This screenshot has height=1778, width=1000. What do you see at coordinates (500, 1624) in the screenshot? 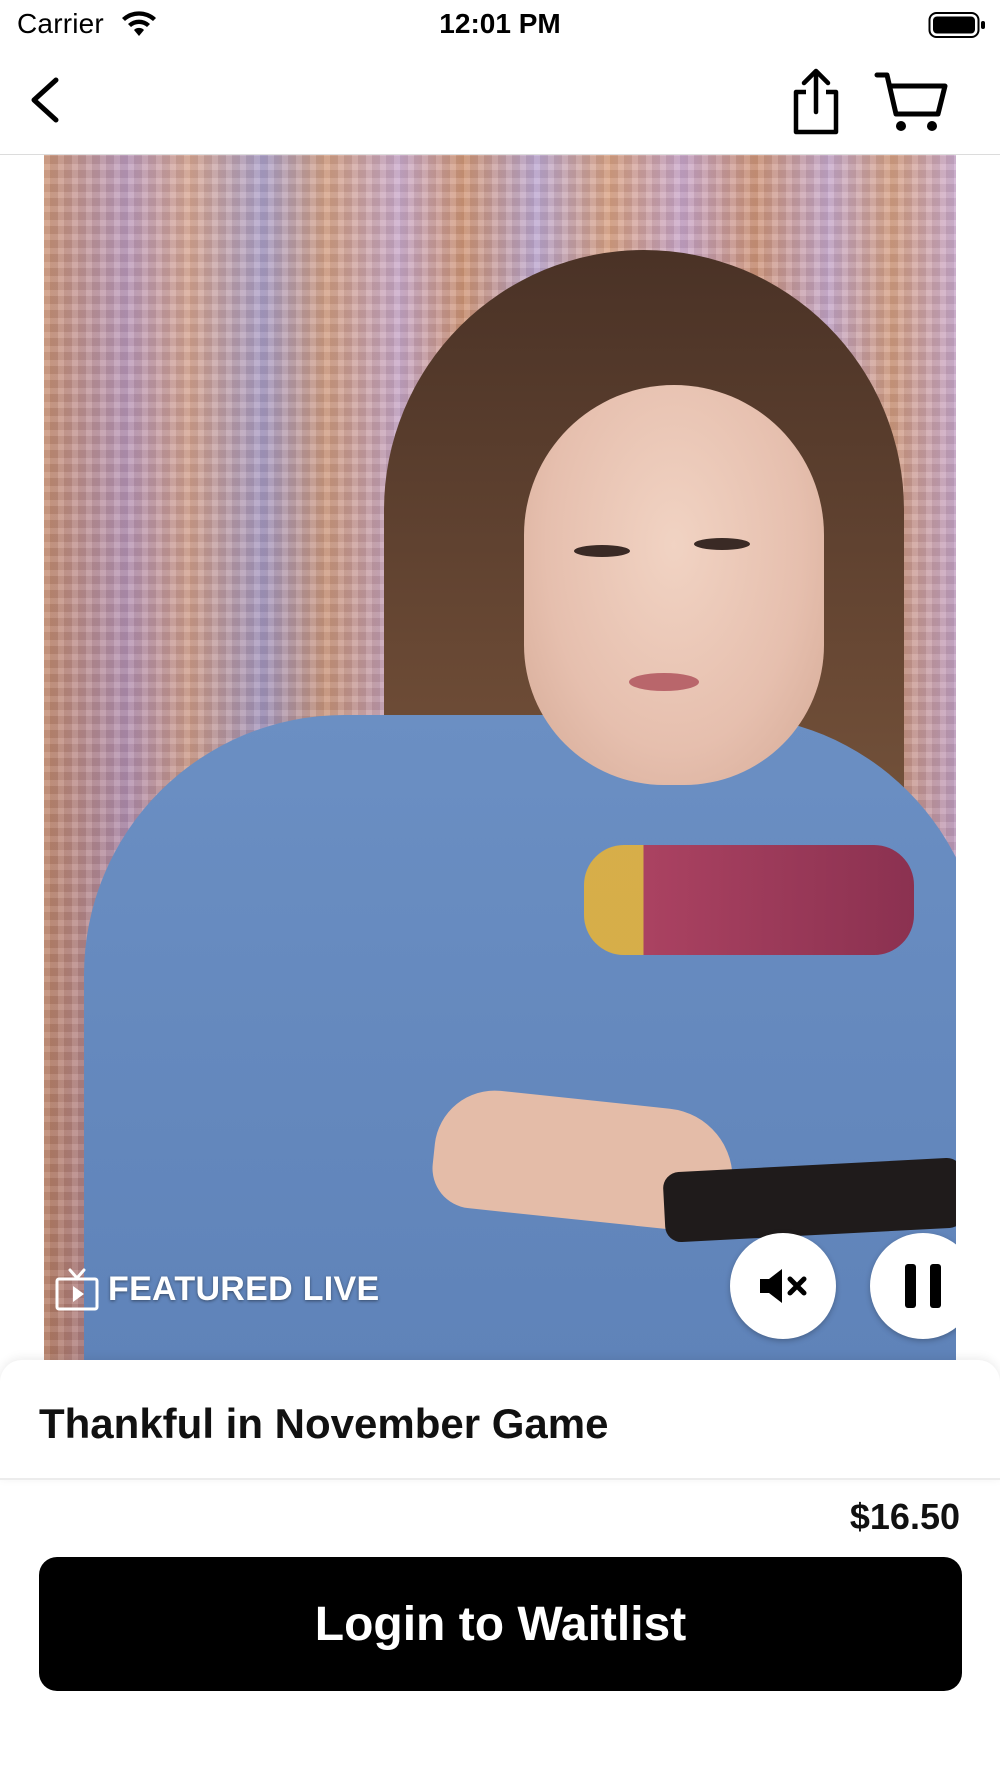
I see `login-to-waitlist-button: Login to Waitlist` at bounding box center [500, 1624].